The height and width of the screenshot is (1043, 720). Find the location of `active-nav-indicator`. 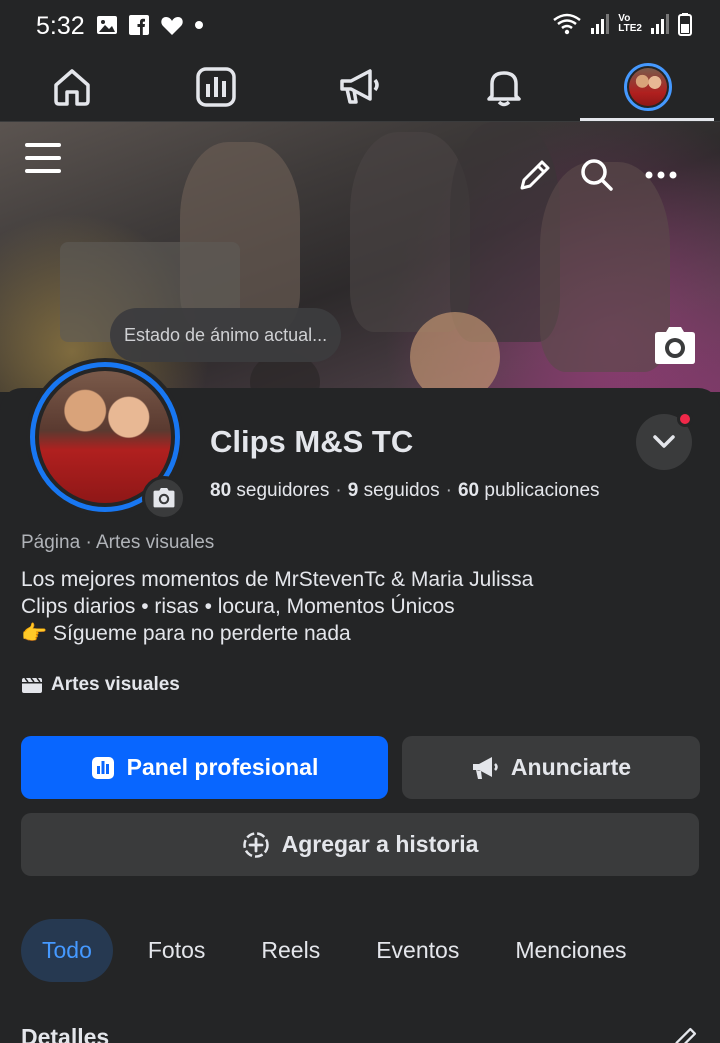

active-nav-indicator is located at coordinates (647, 119).